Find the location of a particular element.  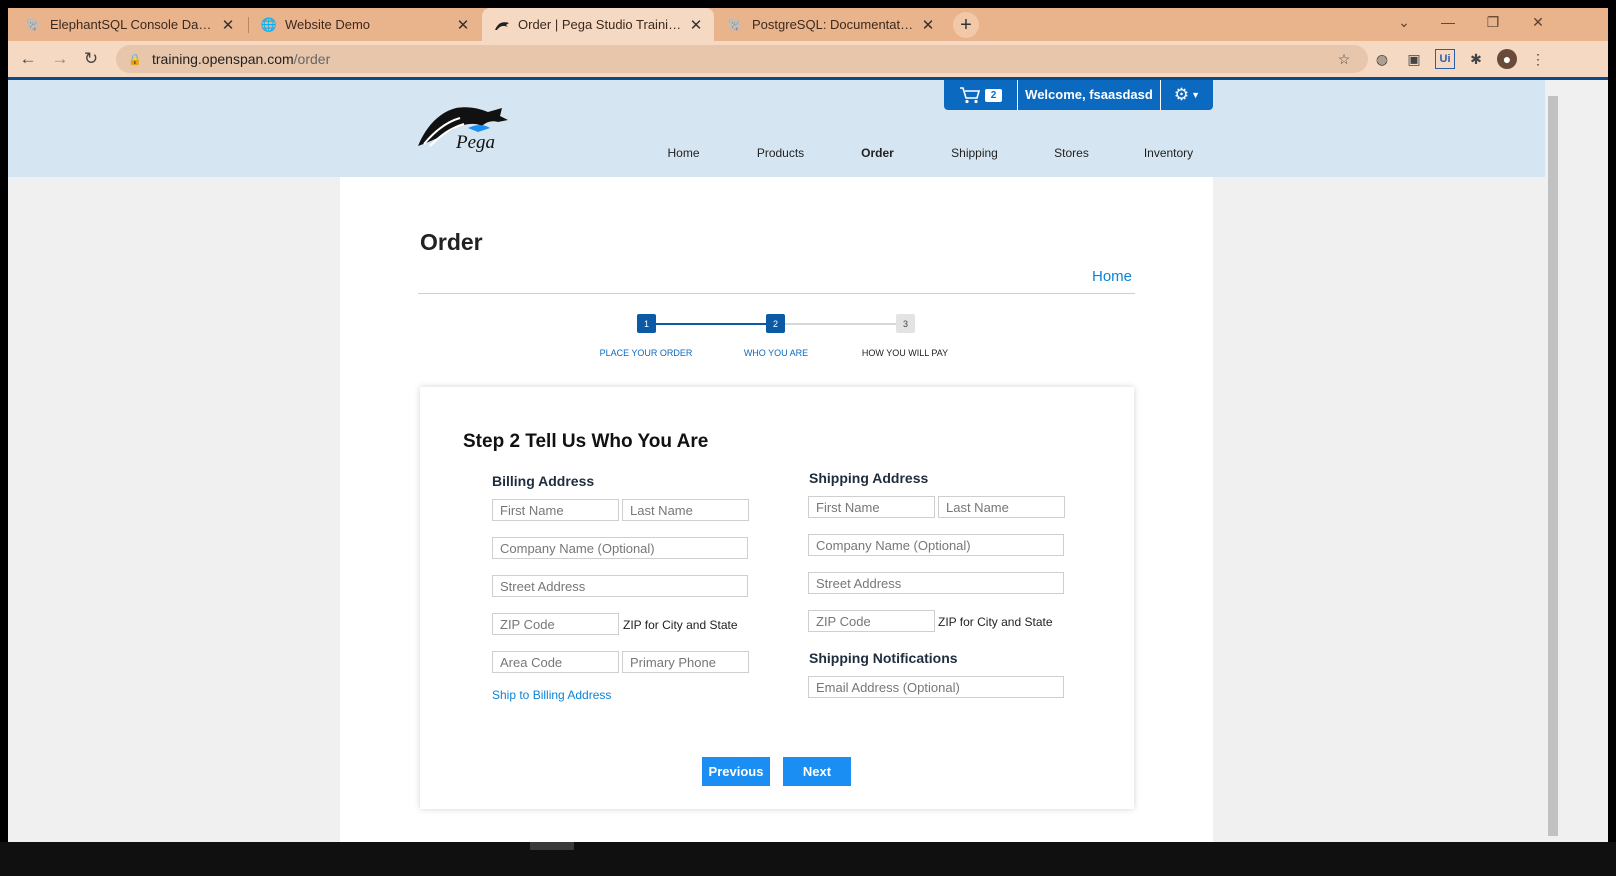

lock-icon: 🔒 is located at coordinates (135, 59).